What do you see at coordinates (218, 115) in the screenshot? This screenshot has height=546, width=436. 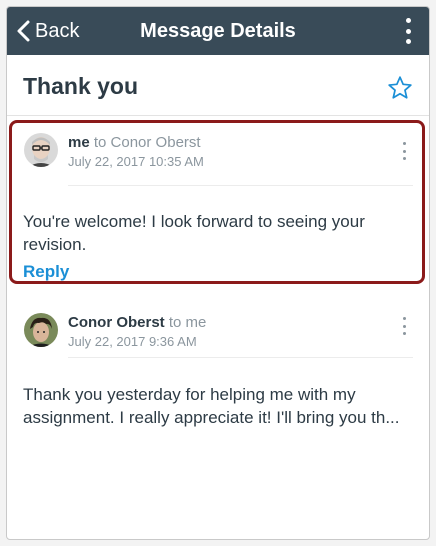 I see `subject-divider` at bounding box center [218, 115].